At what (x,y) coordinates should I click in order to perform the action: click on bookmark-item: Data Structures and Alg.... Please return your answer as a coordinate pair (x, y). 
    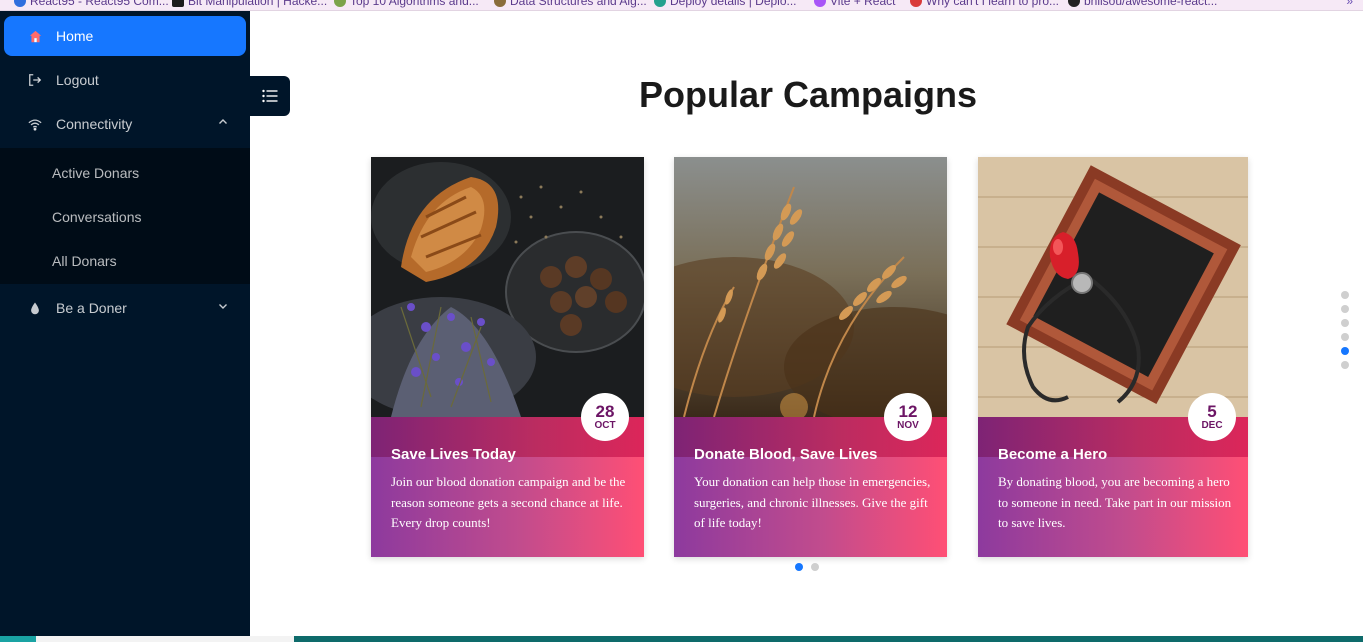
    Looking at the image, I should click on (570, 4).